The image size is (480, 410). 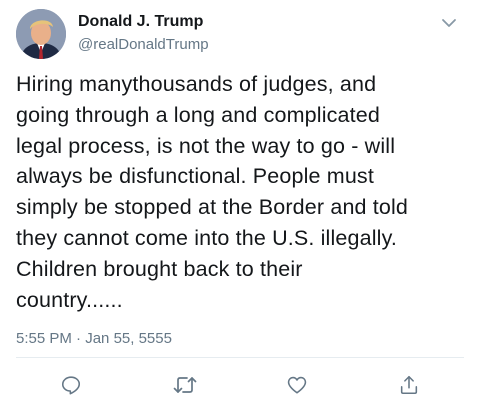 I want to click on reply-icon, so click(x=71, y=385).